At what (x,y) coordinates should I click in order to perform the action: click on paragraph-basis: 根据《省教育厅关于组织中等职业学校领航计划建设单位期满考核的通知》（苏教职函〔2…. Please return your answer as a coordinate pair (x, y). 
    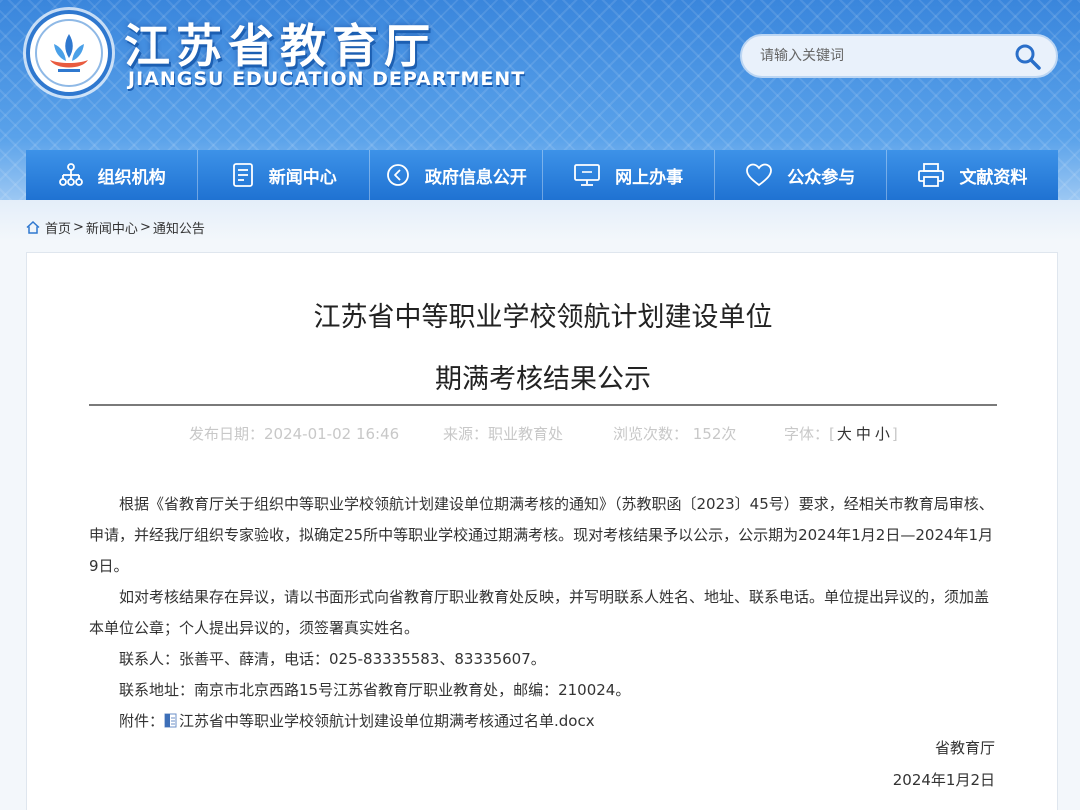
    Looking at the image, I should click on (541, 535).